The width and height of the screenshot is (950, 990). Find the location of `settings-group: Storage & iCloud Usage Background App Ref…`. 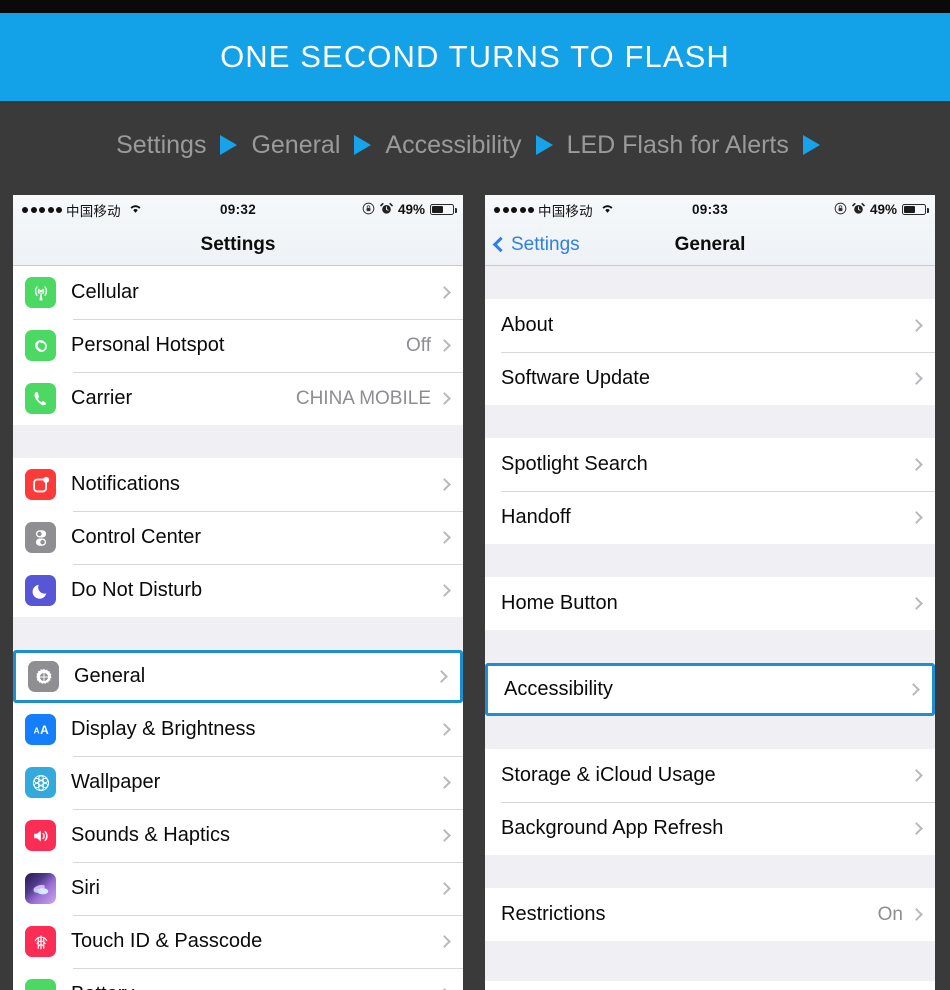

settings-group: Storage & iCloud Usage Background App Ref… is located at coordinates (710, 802).